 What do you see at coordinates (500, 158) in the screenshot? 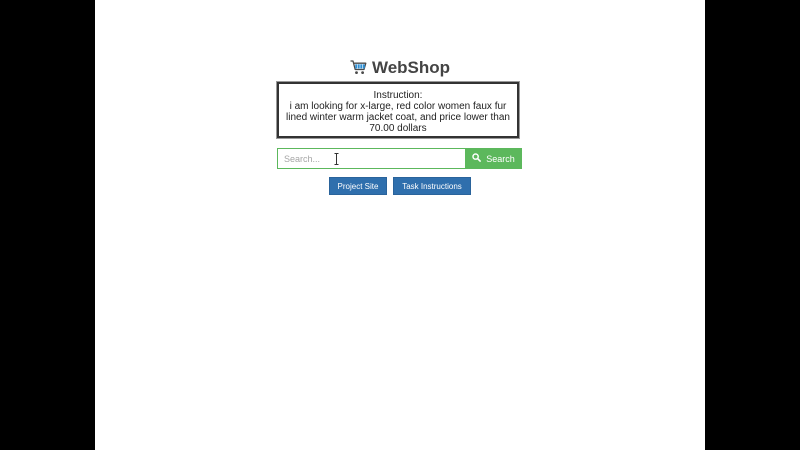
I see `search-button-label: Search` at bounding box center [500, 158].